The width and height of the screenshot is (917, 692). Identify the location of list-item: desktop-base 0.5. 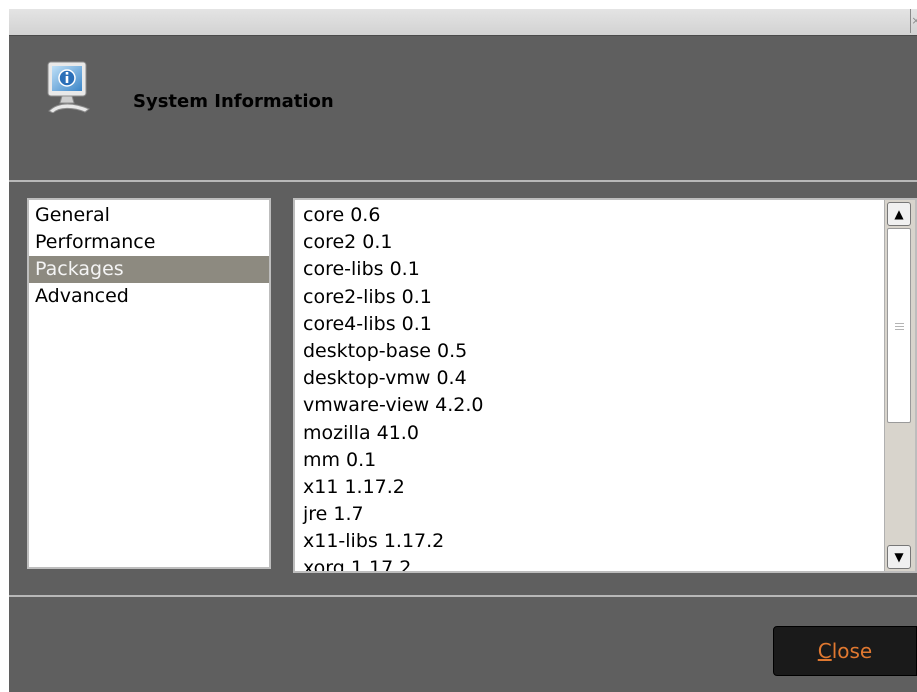
(393, 351).